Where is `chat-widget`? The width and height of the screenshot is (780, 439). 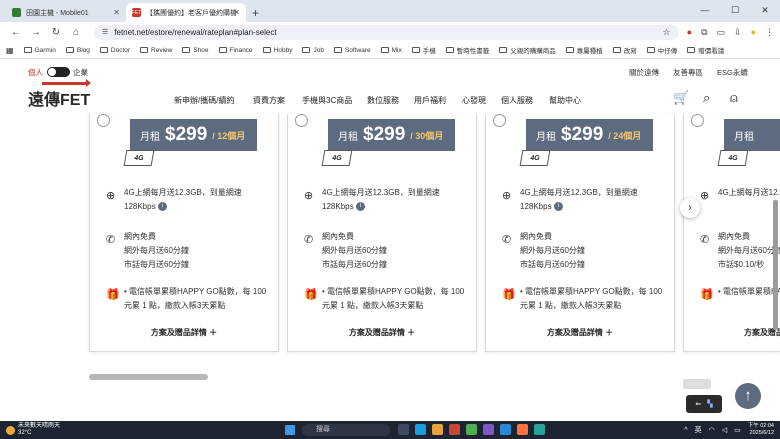 chat-widget is located at coordinates (697, 384).